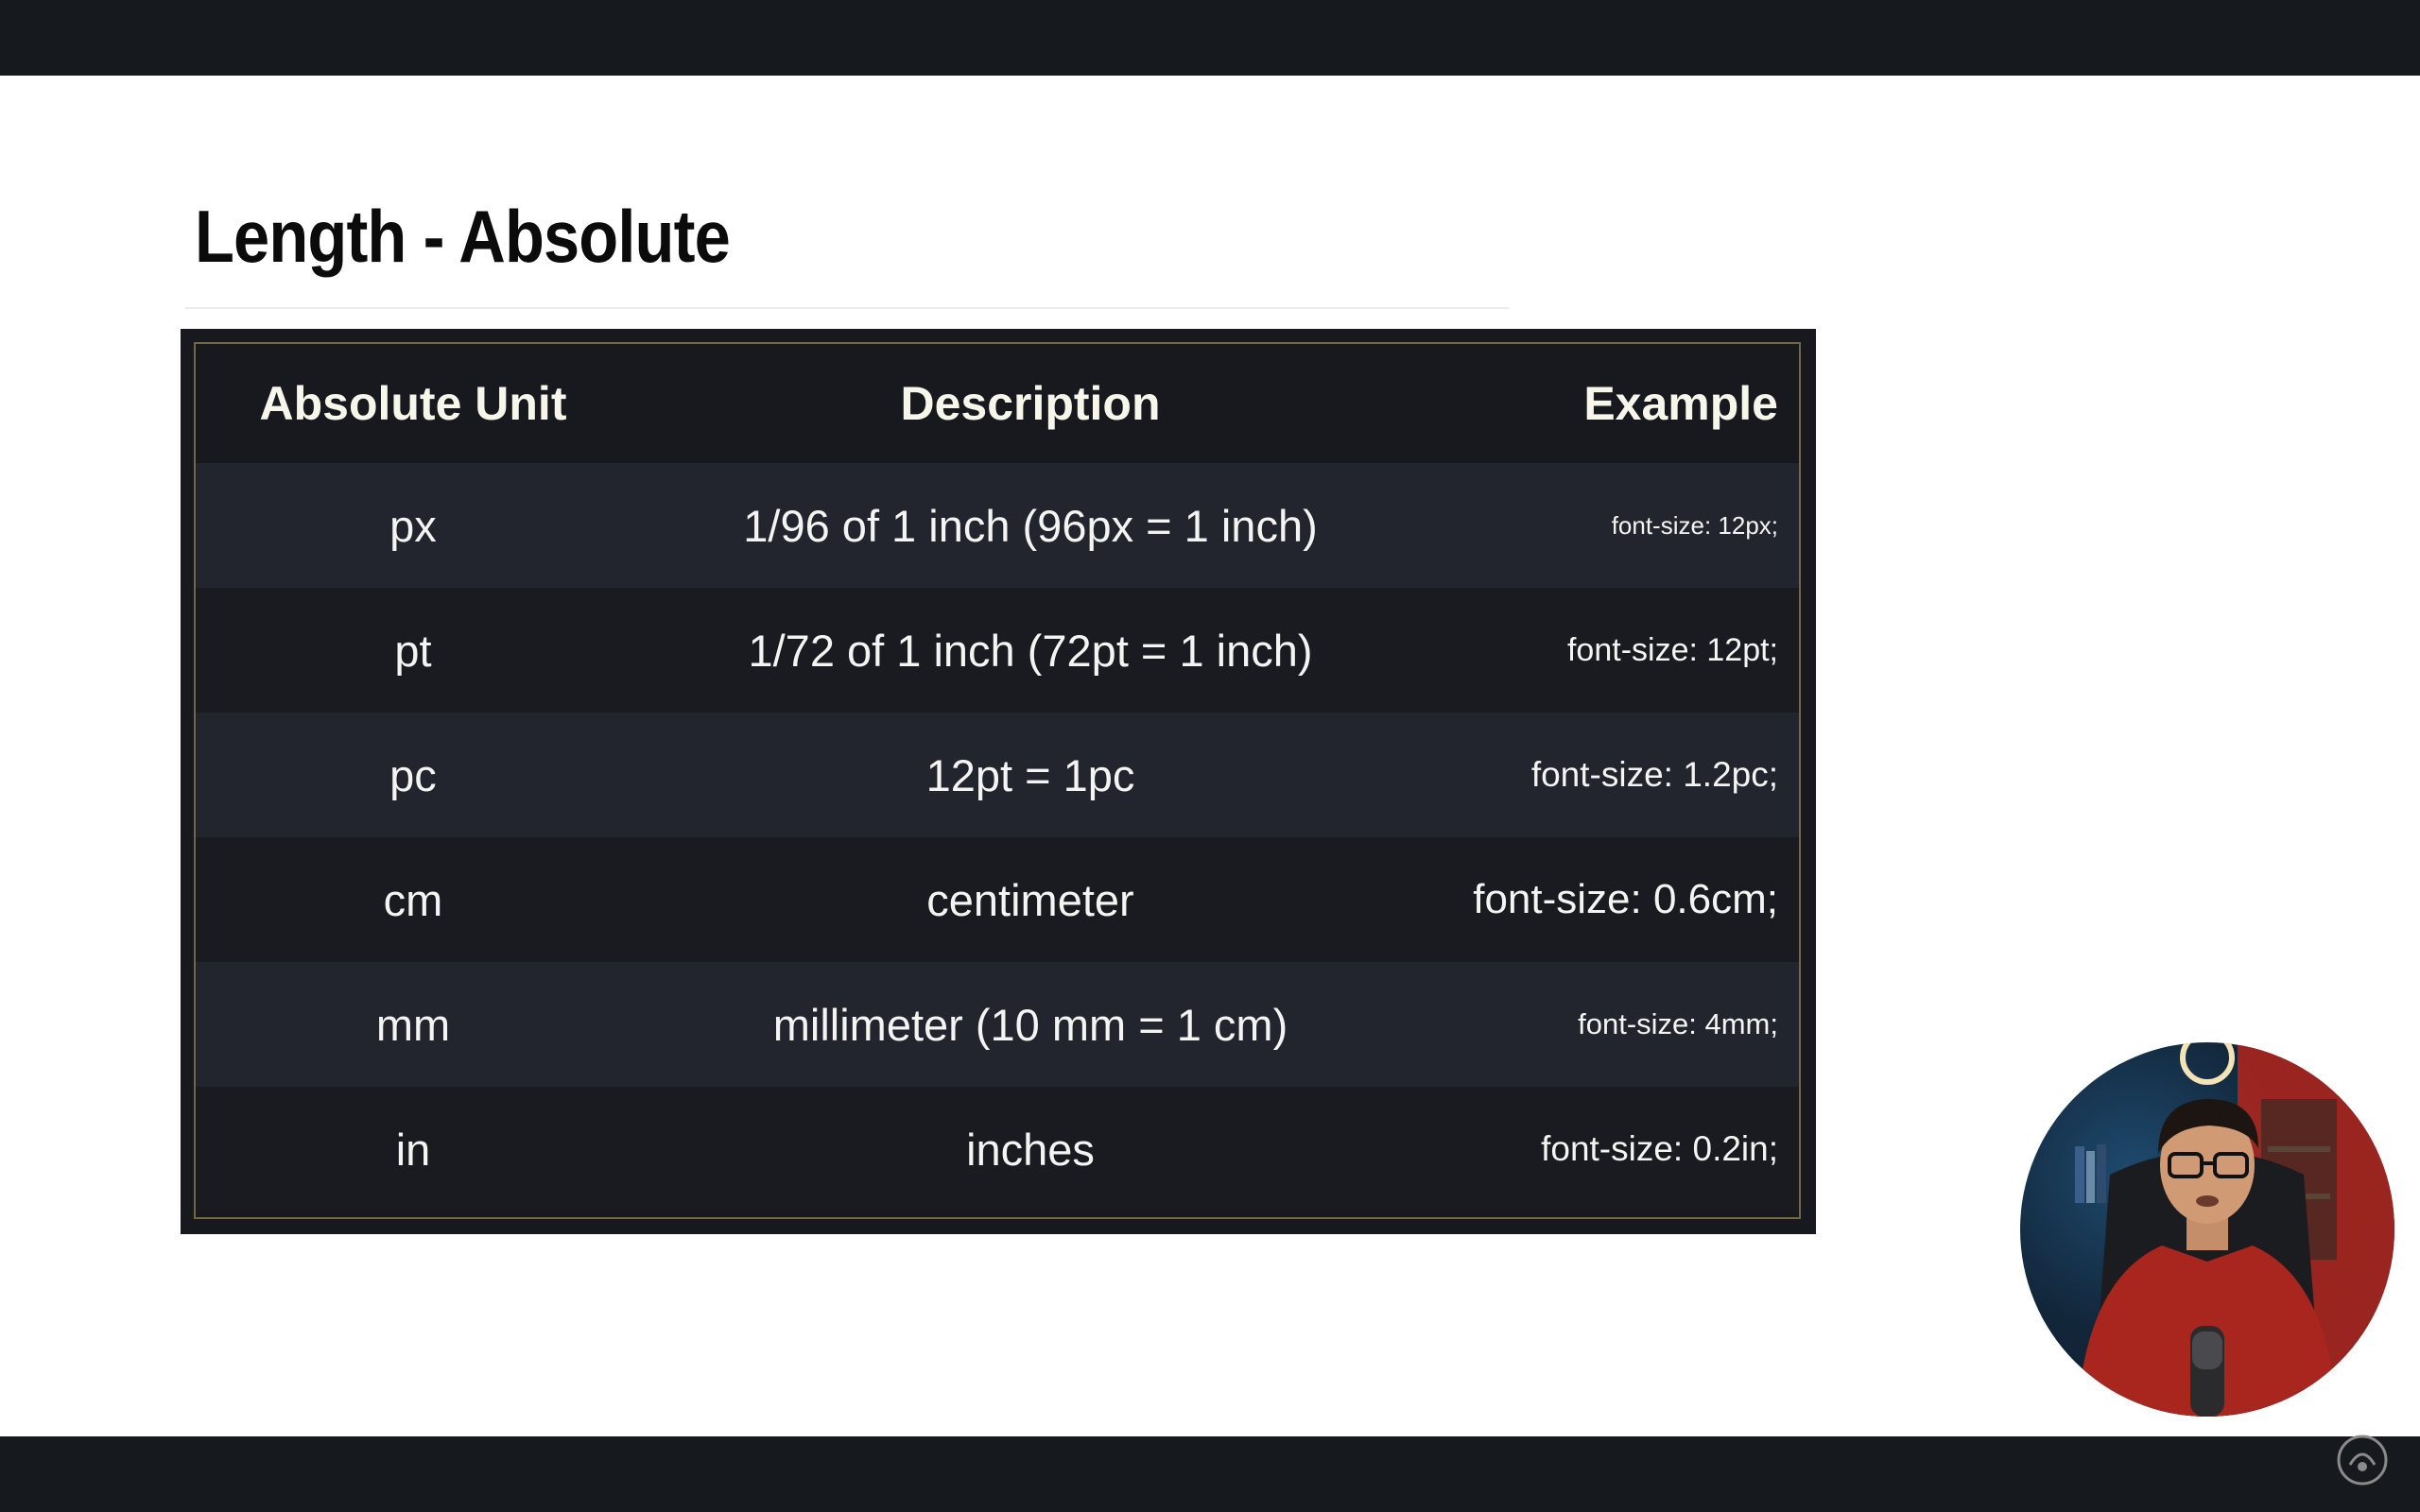 Image resolution: width=2420 pixels, height=1512 pixels. Describe the element at coordinates (1678, 1023) in the screenshot. I see `example-cell: font-size: 4mm;` at that location.